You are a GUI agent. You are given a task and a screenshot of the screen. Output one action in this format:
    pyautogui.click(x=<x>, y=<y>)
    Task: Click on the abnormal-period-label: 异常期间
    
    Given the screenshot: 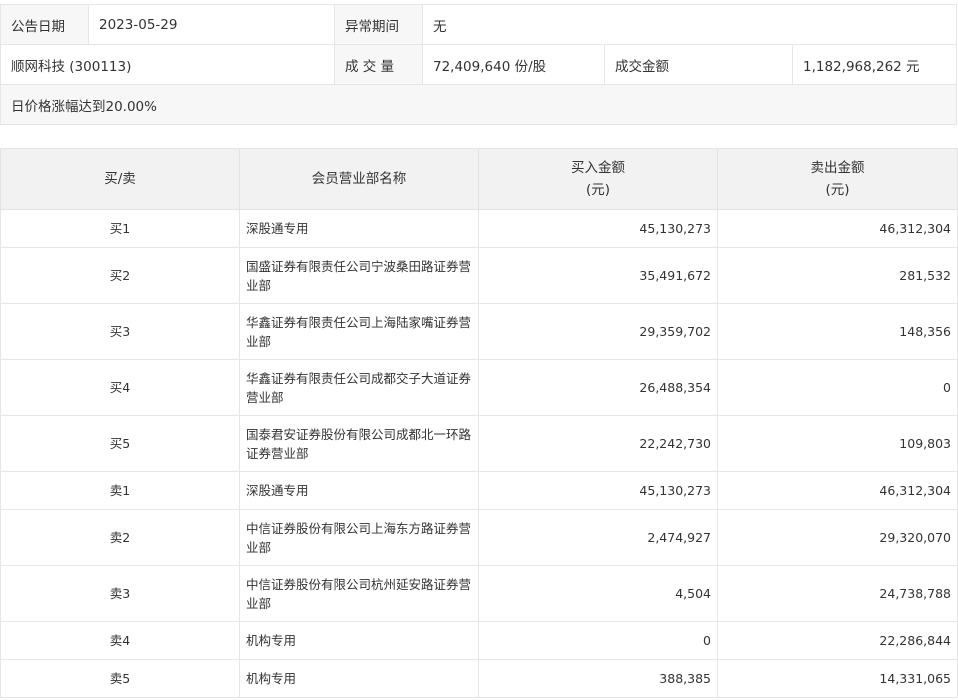 What is the action you would take?
    pyautogui.click(x=378, y=24)
    